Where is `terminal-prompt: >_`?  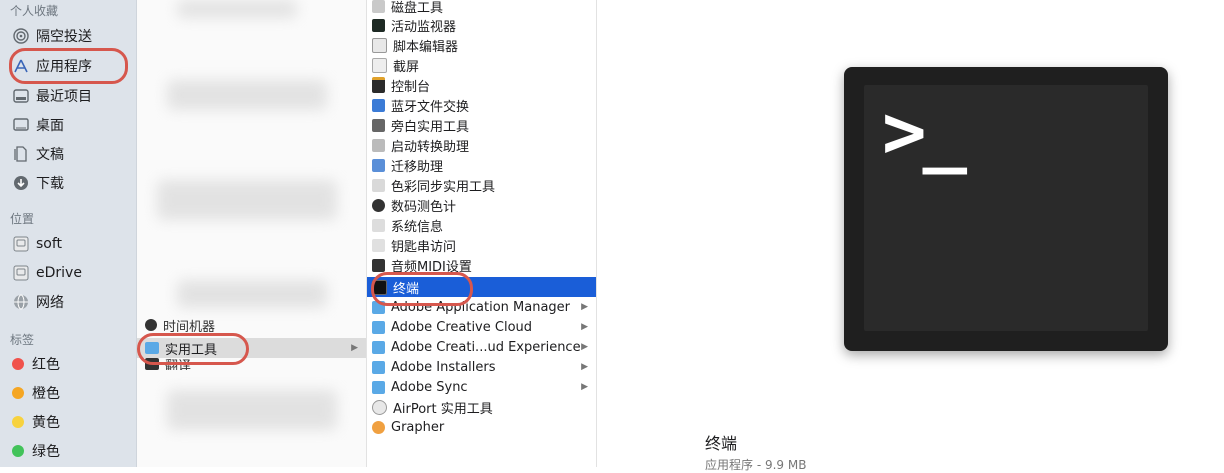
terminal-prompt: >_ is located at coordinates (924, 132).